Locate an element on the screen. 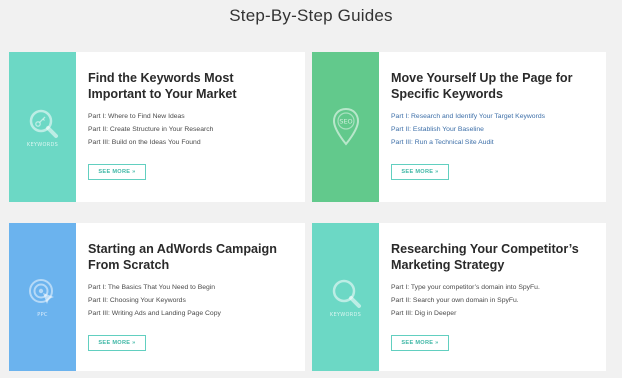 The width and height of the screenshot is (622, 378). magnifier-key-icon is located at coordinates (43, 123).